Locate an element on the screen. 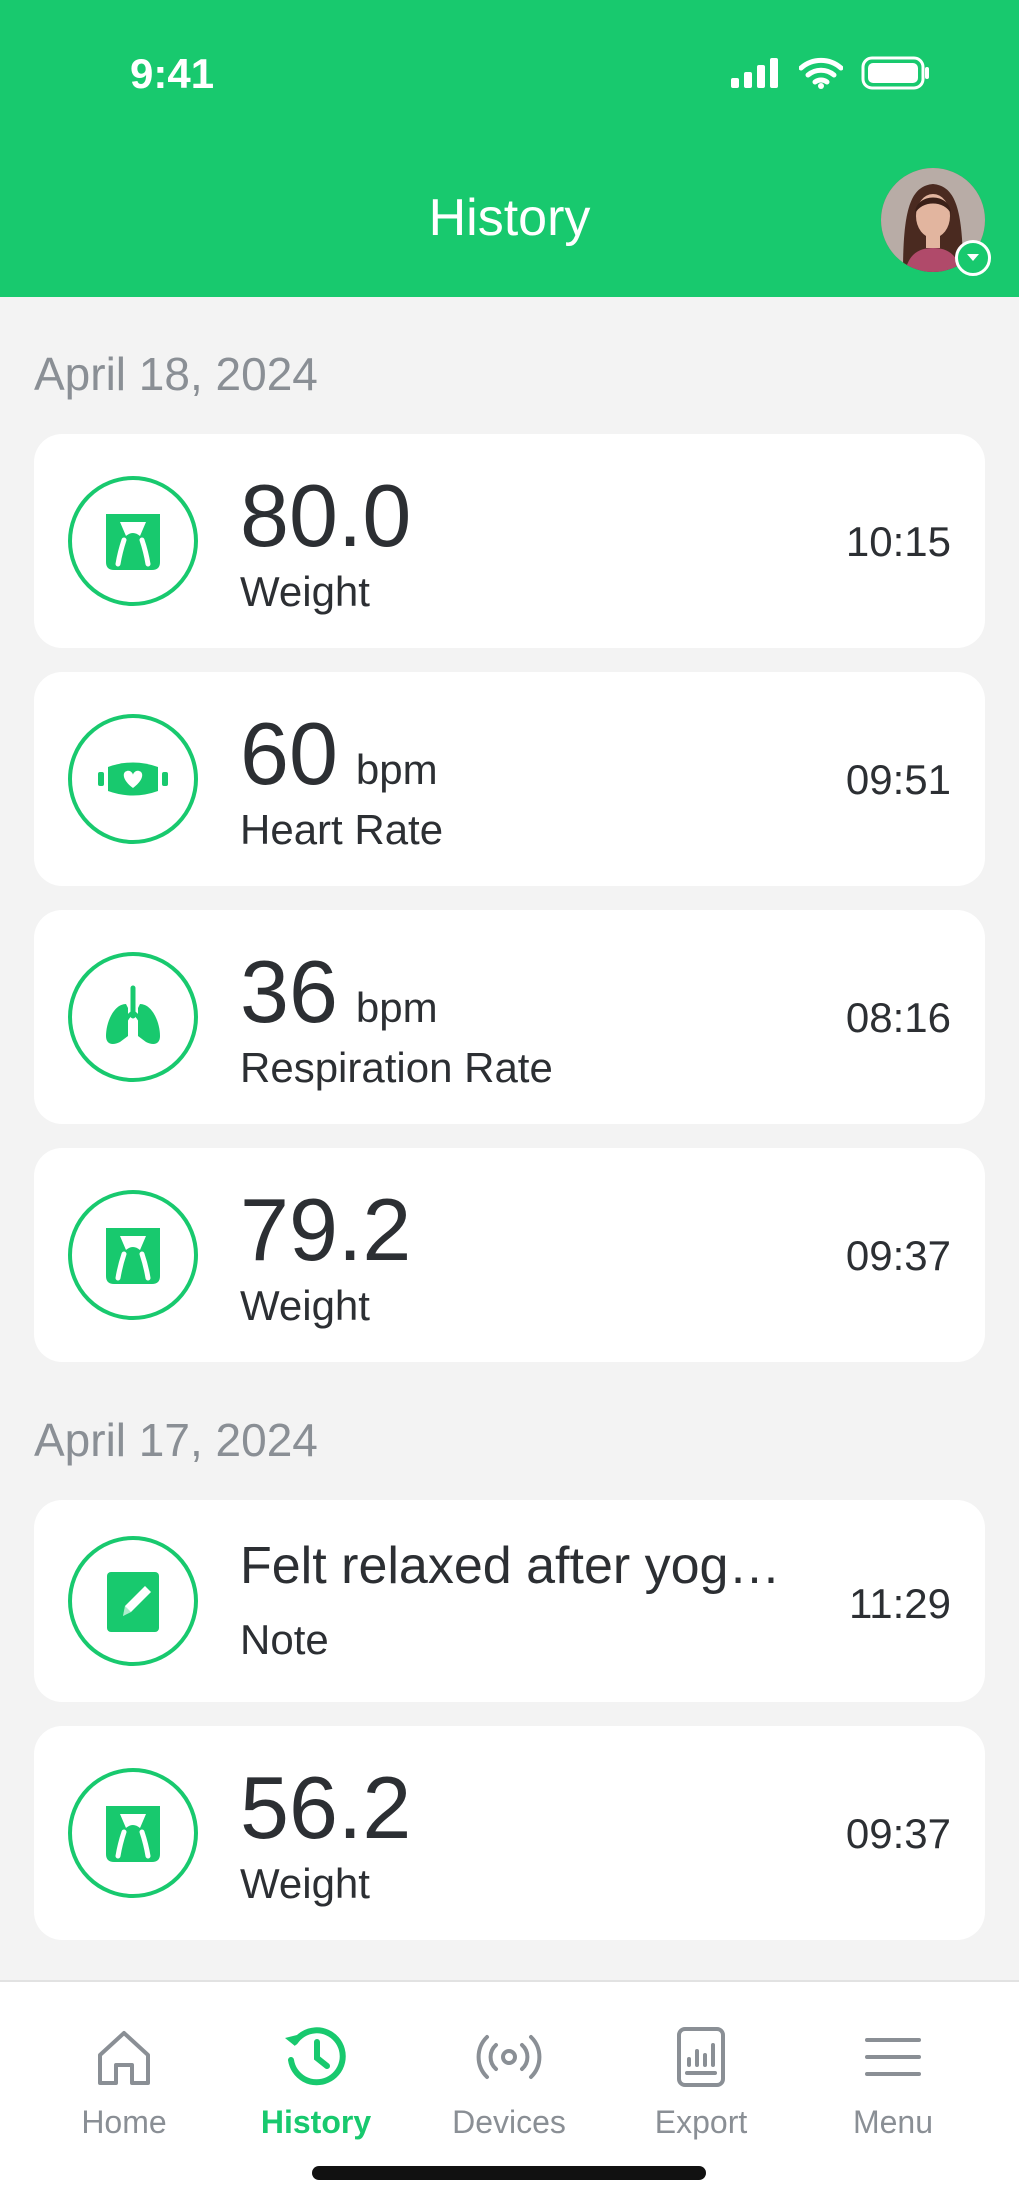 The image size is (1019, 2202). battery-icon is located at coordinates (895, 73).